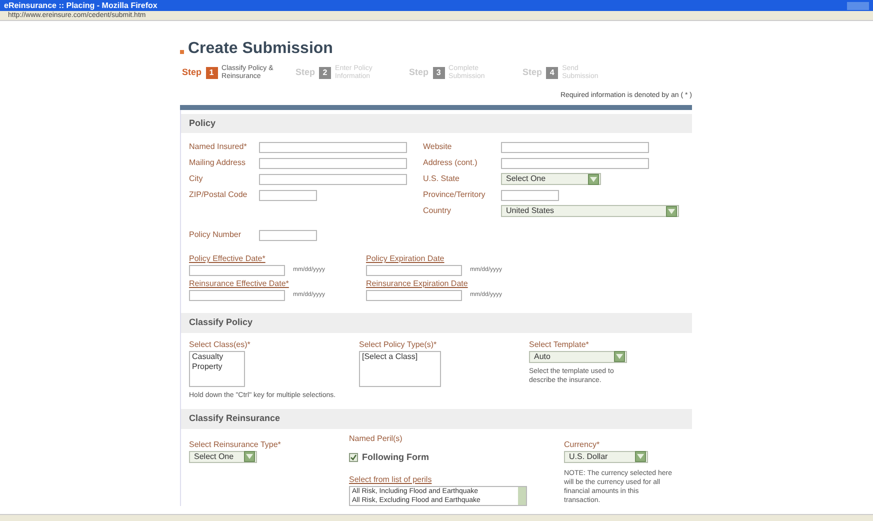 Image resolution: width=873 pixels, height=521 pixels. I want to click on field-label: Named Peril(s), so click(376, 438).